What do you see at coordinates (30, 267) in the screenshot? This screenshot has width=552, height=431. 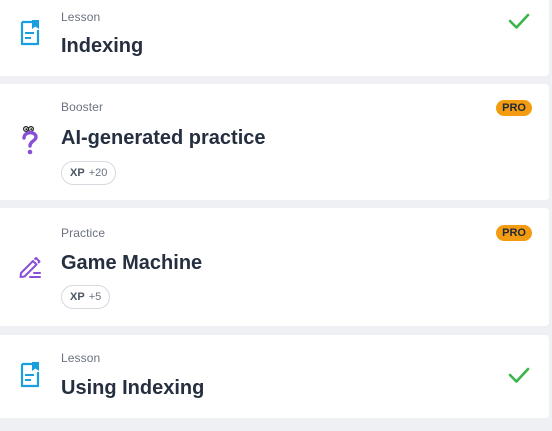 I see `pencil-icon` at bounding box center [30, 267].